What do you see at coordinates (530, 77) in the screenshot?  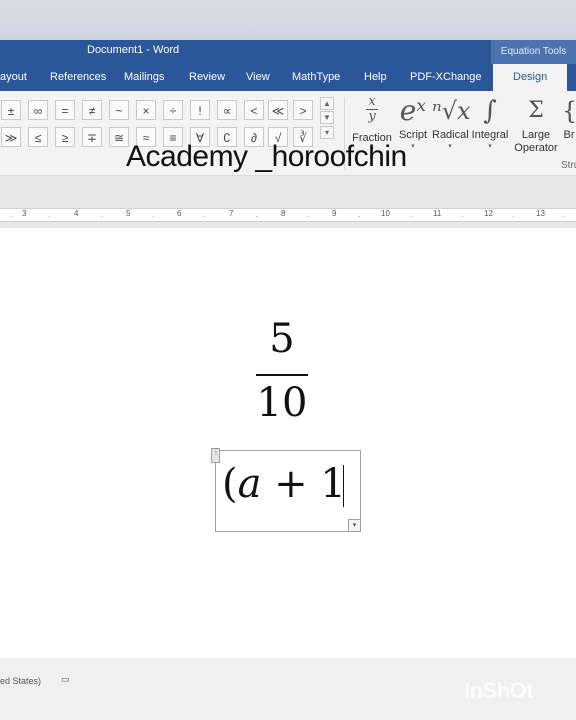 I see `tab-design: Design` at bounding box center [530, 77].